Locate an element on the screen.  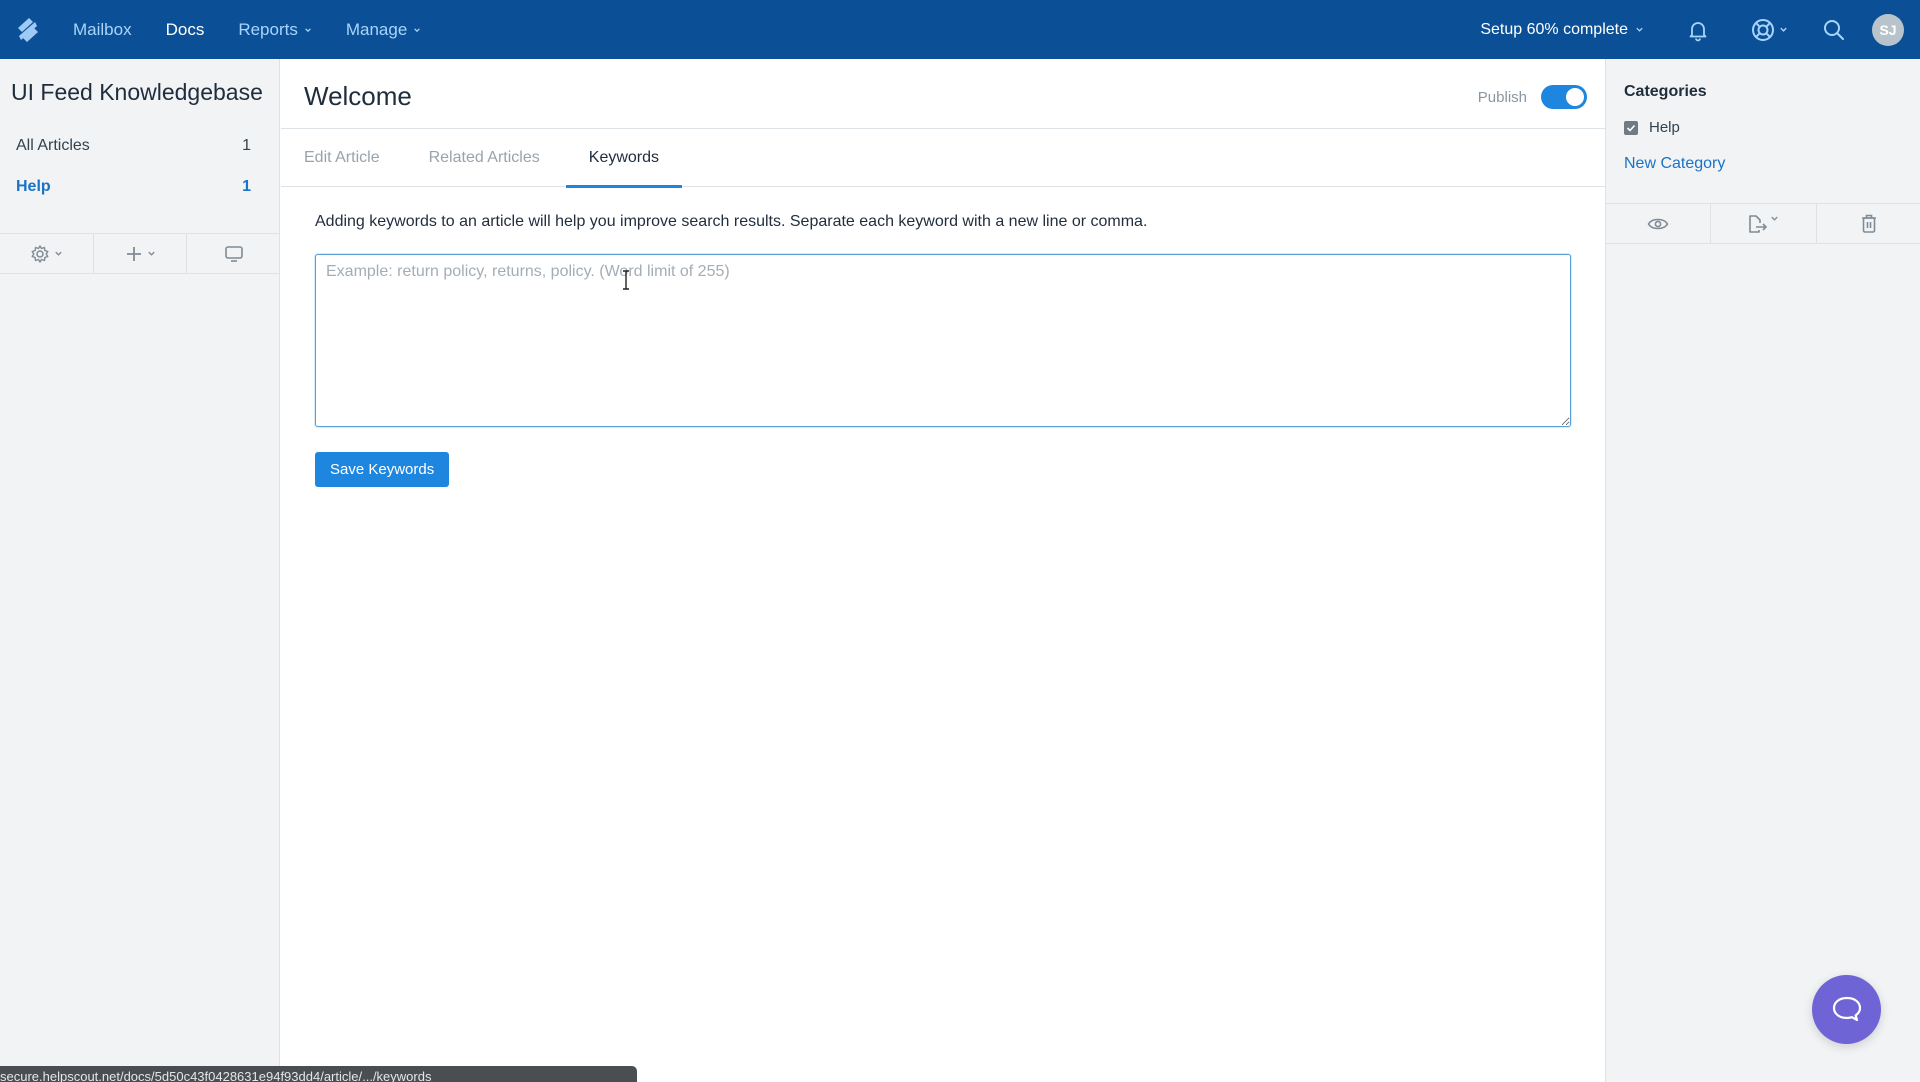
lifebuoy-icon is located at coordinates (1763, 29).